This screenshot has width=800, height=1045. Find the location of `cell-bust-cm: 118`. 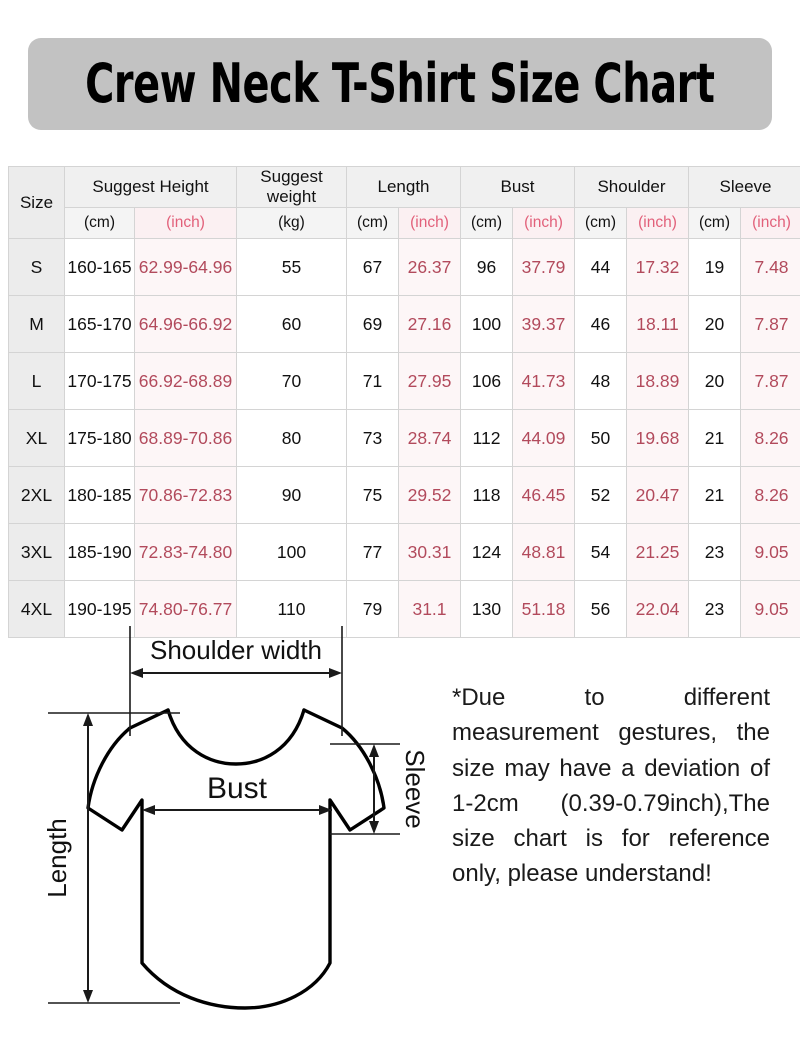

cell-bust-cm: 118 is located at coordinates (487, 495).